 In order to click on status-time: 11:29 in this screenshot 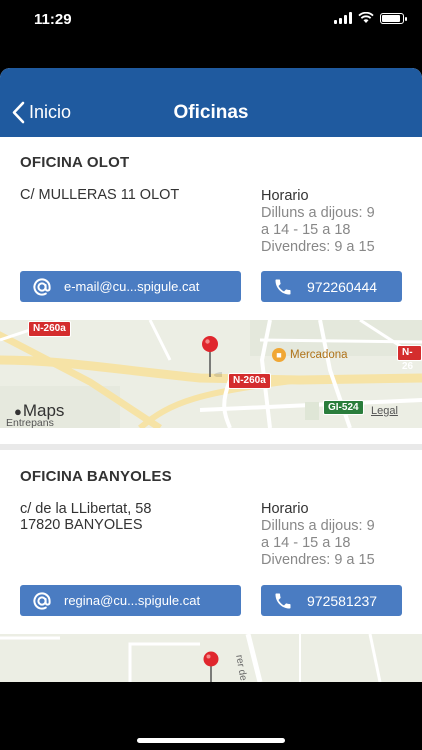, I will do `click(53, 19)`.